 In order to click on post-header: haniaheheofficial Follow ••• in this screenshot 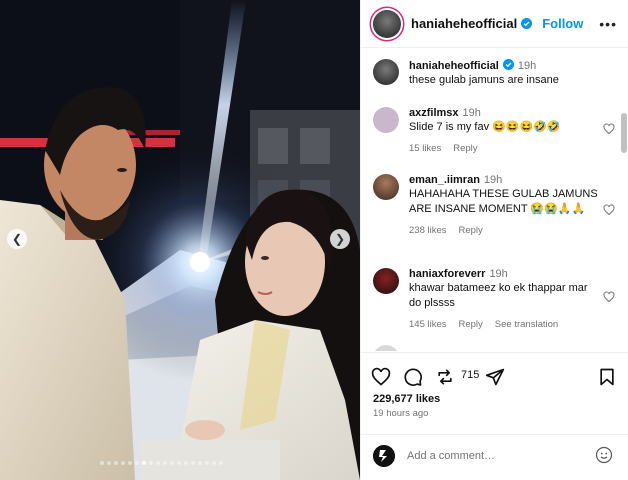, I will do `click(494, 24)`.